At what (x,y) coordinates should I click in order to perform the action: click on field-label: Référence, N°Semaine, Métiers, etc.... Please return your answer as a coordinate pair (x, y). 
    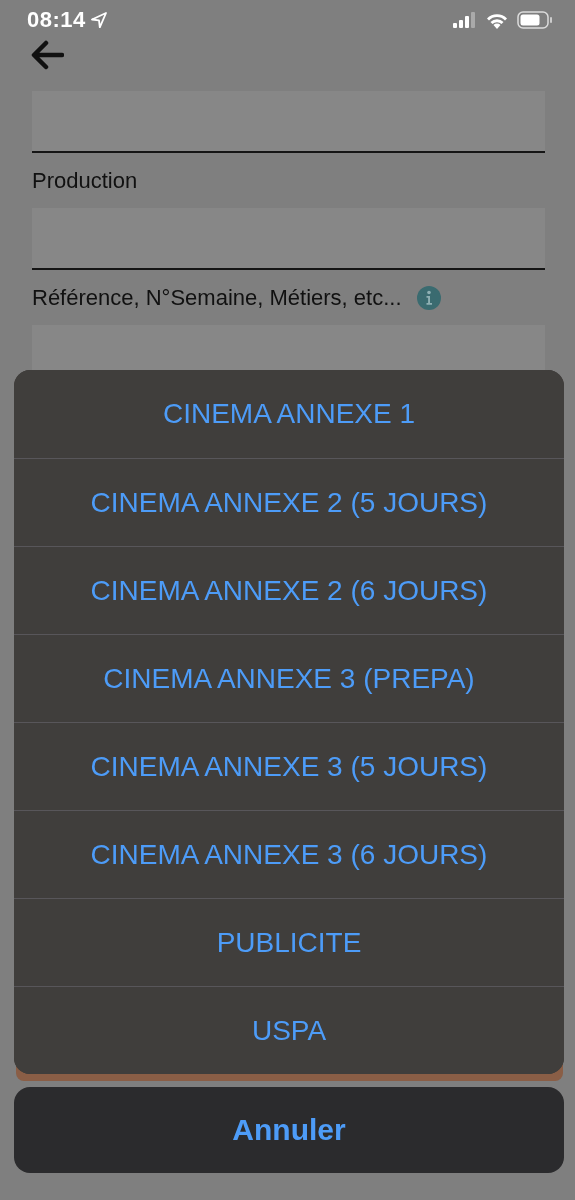
    Looking at the image, I should click on (217, 297).